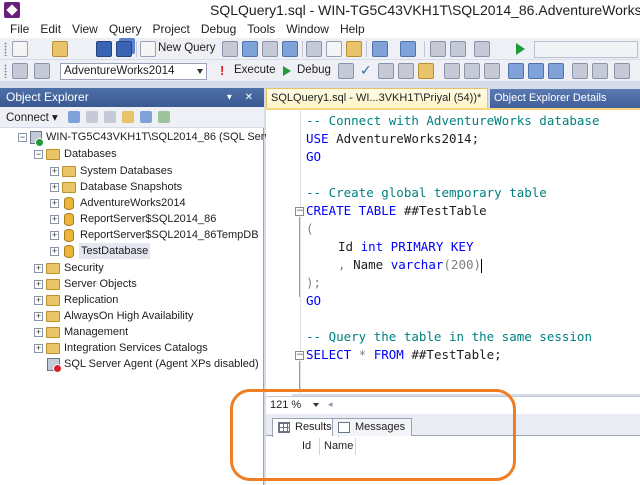 This screenshot has width=640, height=485. I want to click on tree-testdatabase-node: + TestDatabase, so click(132, 251).